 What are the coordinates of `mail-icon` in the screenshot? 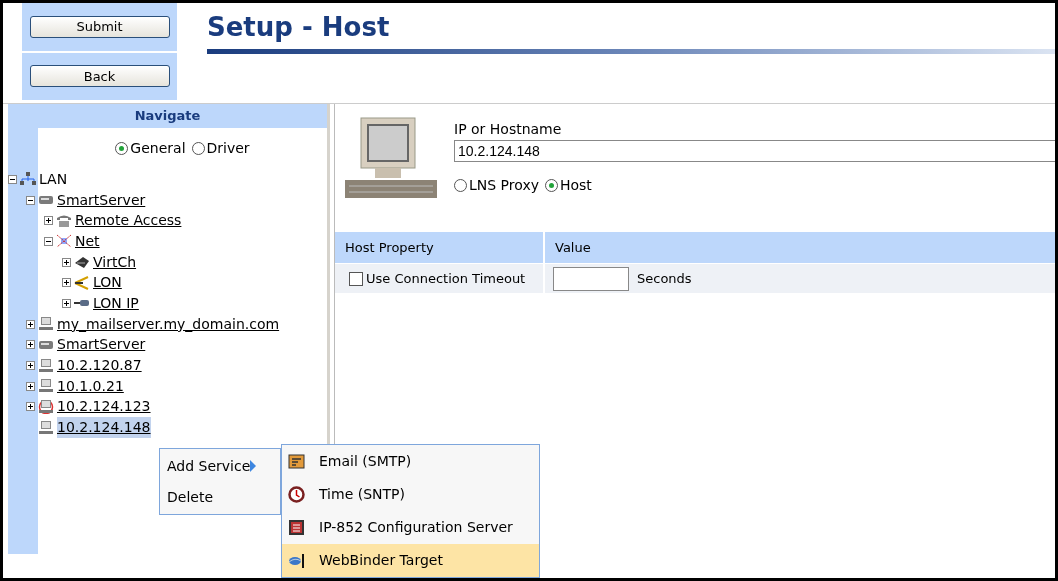 It's located at (296, 461).